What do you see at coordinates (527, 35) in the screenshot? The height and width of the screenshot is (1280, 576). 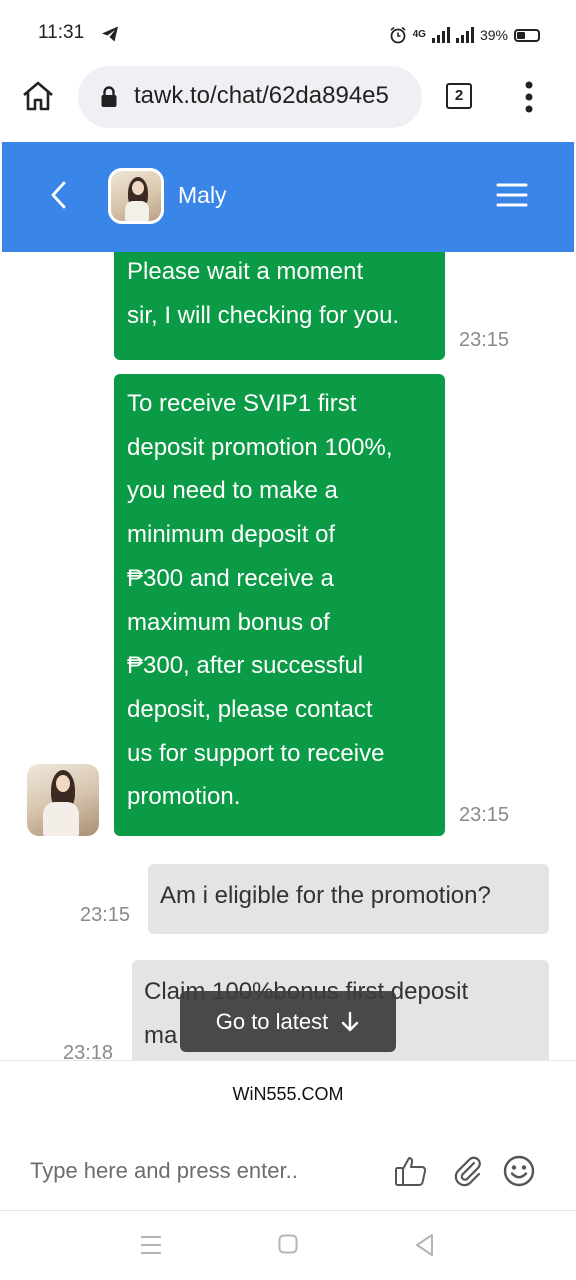 I see `battery-icon` at bounding box center [527, 35].